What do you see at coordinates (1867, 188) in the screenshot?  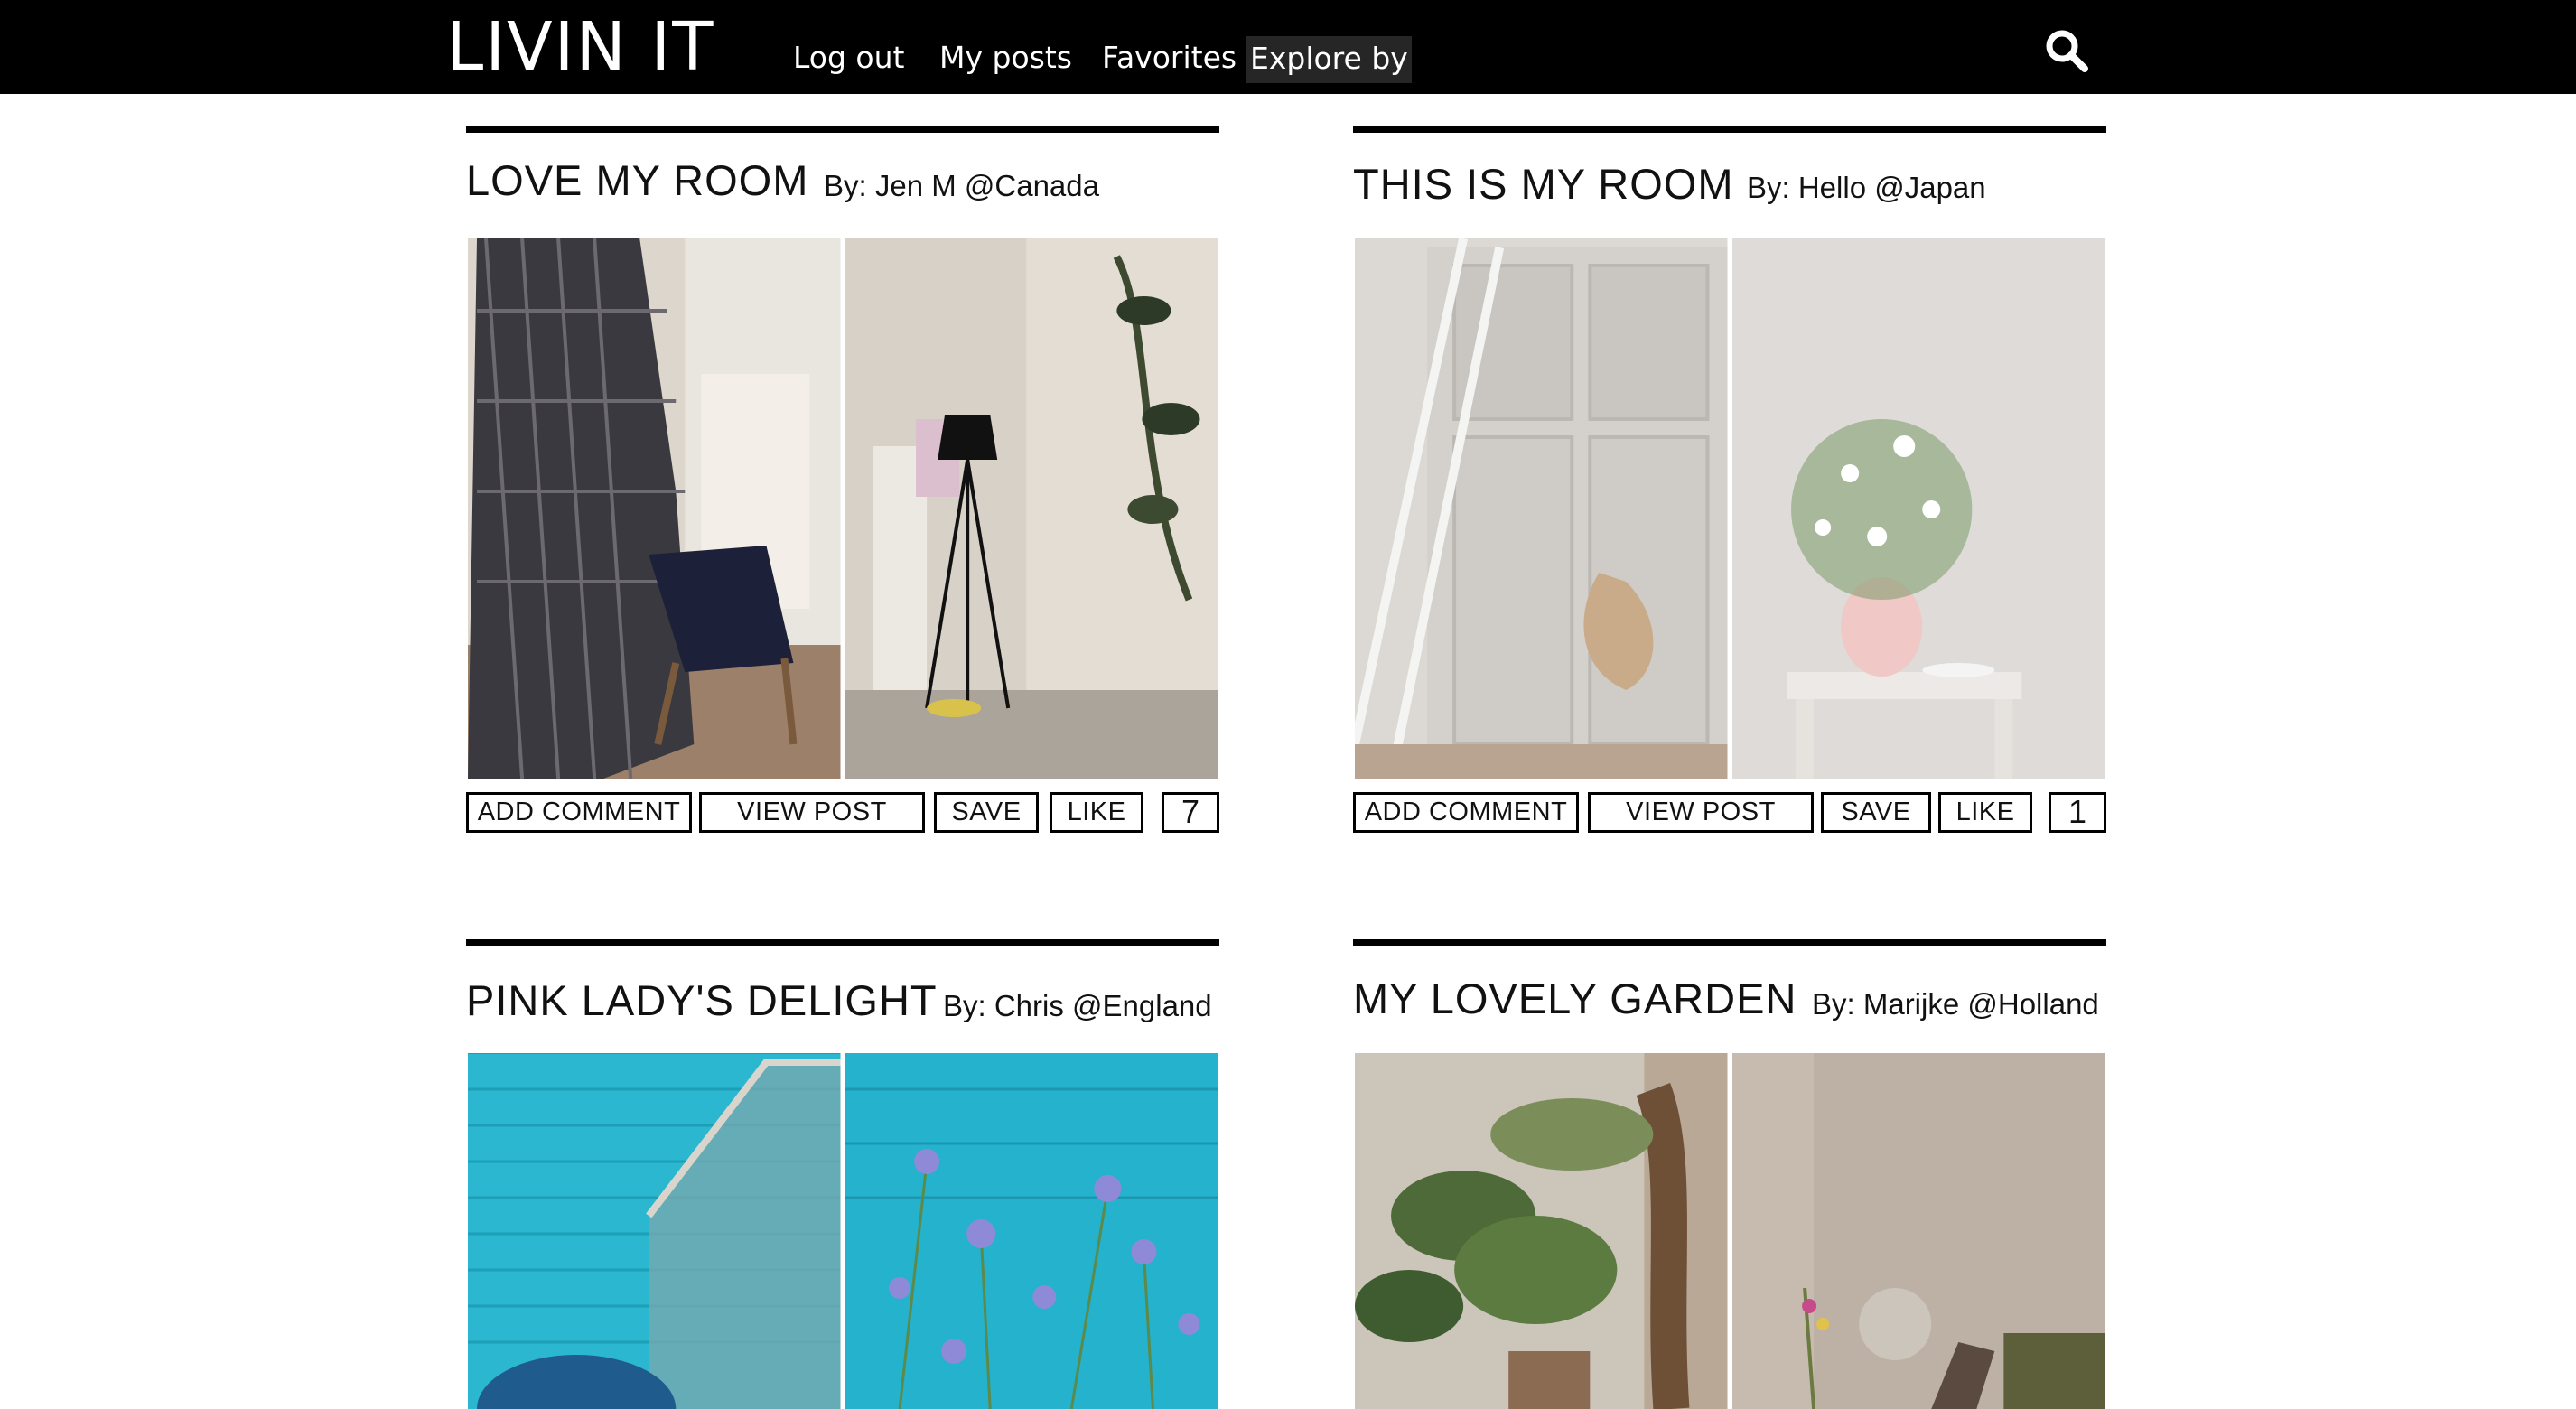 I see `post-byline: By: Hello @Japan` at bounding box center [1867, 188].